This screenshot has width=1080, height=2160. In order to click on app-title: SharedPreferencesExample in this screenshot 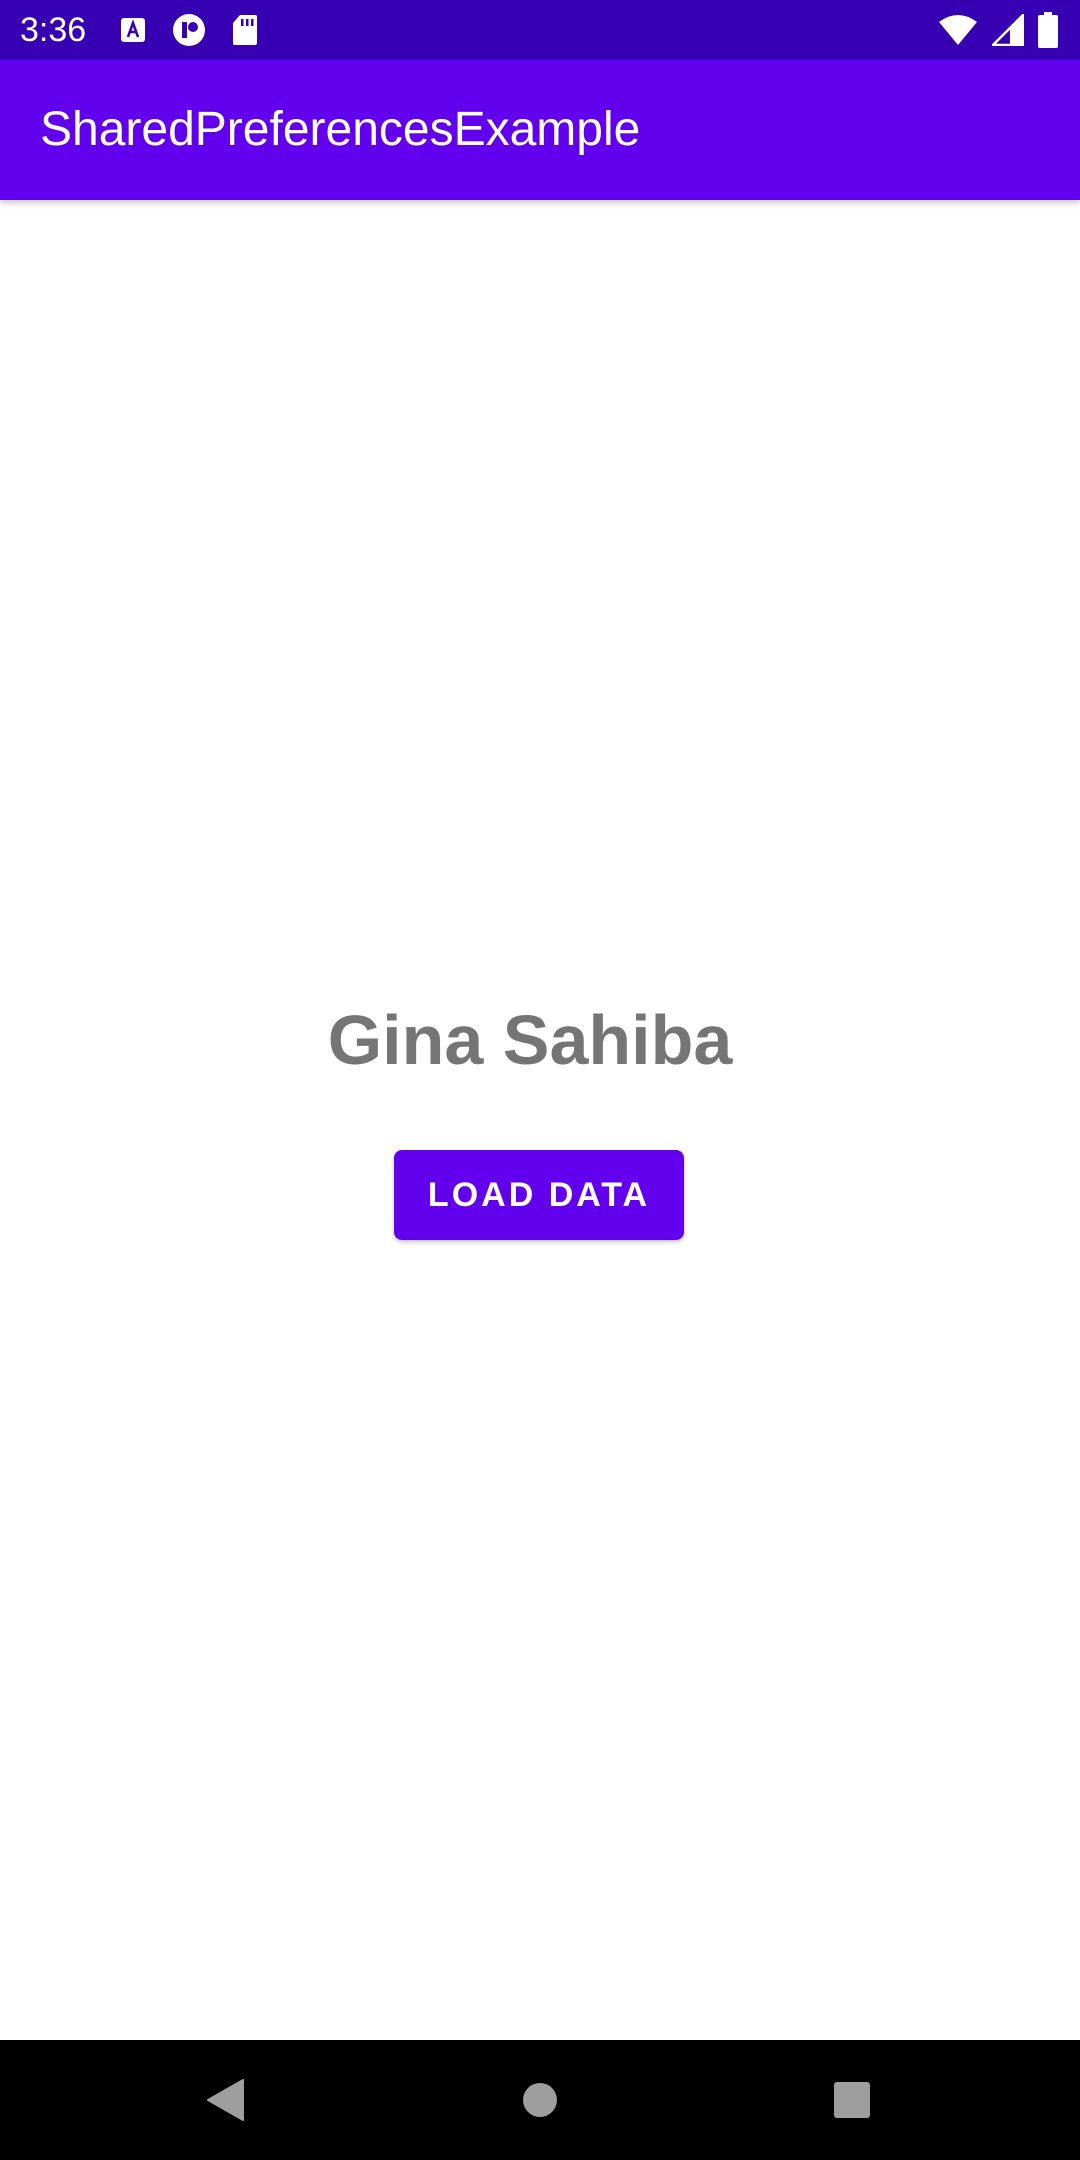, I will do `click(340, 129)`.